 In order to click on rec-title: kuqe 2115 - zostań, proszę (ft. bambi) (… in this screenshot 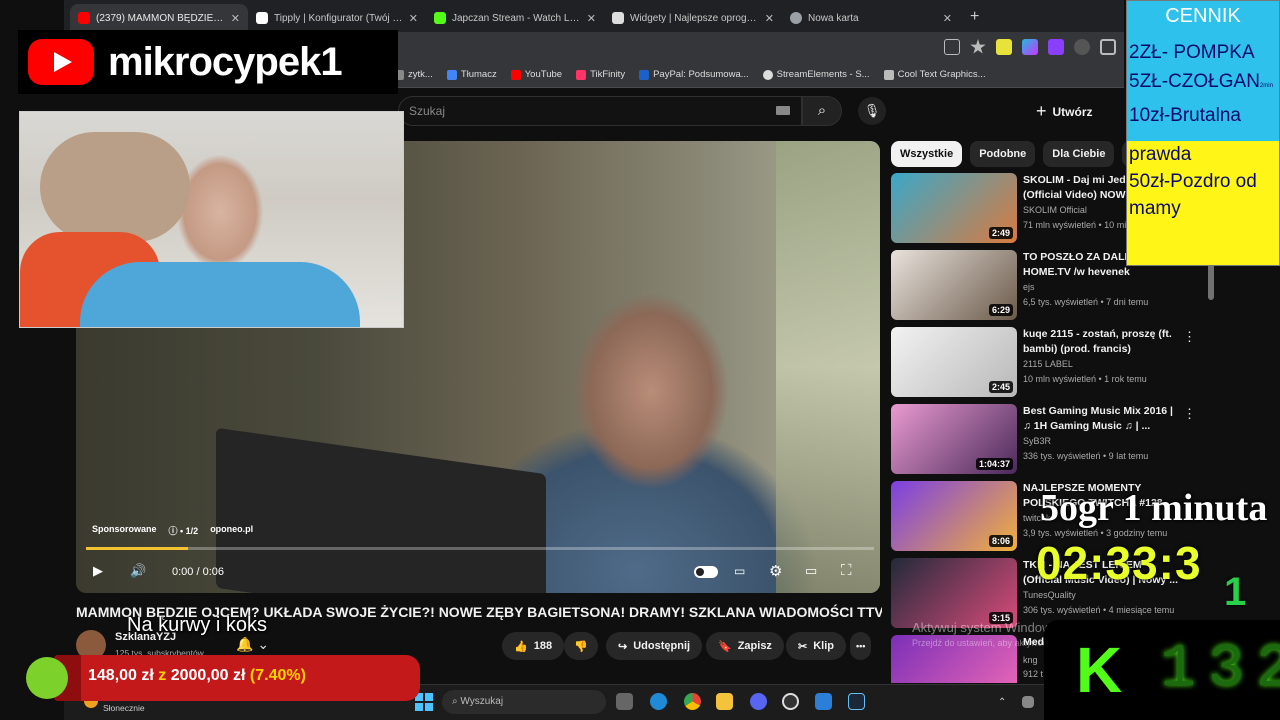, I will do `click(1097, 341)`.